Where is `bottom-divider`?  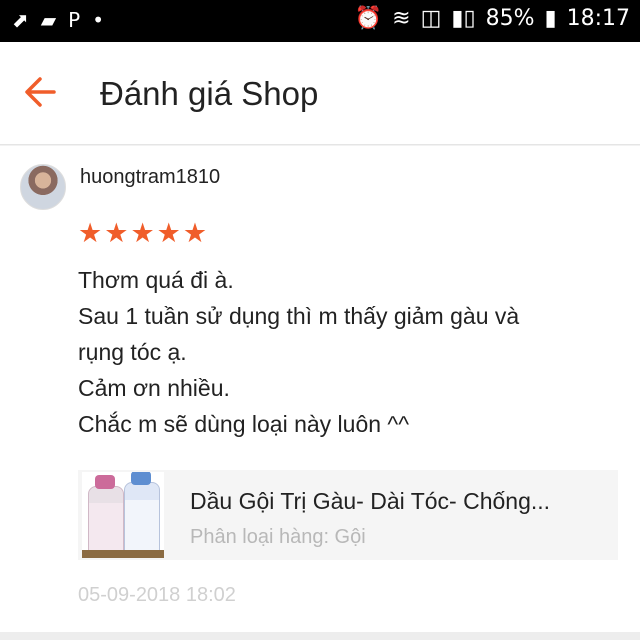 bottom-divider is located at coordinates (320, 636).